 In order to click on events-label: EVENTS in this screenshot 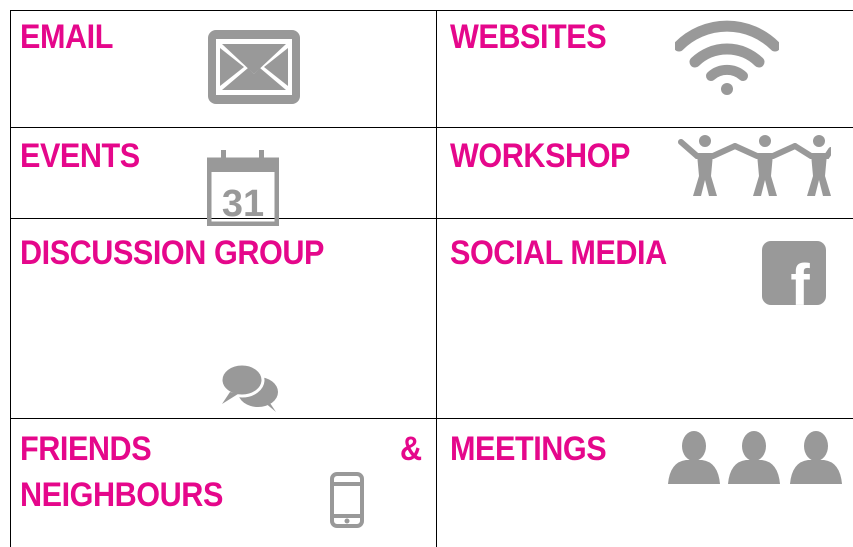, I will do `click(80, 156)`.